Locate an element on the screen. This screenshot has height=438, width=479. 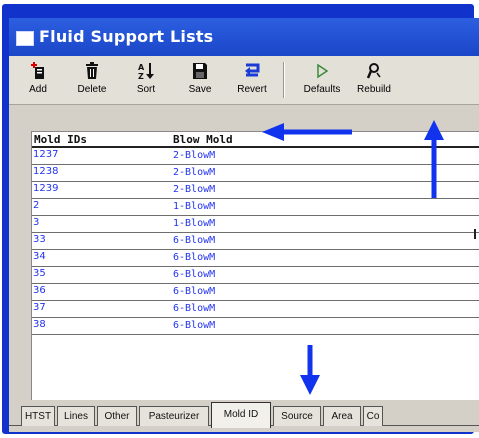
table-row: 36 6-BlowM is located at coordinates (255, 292).